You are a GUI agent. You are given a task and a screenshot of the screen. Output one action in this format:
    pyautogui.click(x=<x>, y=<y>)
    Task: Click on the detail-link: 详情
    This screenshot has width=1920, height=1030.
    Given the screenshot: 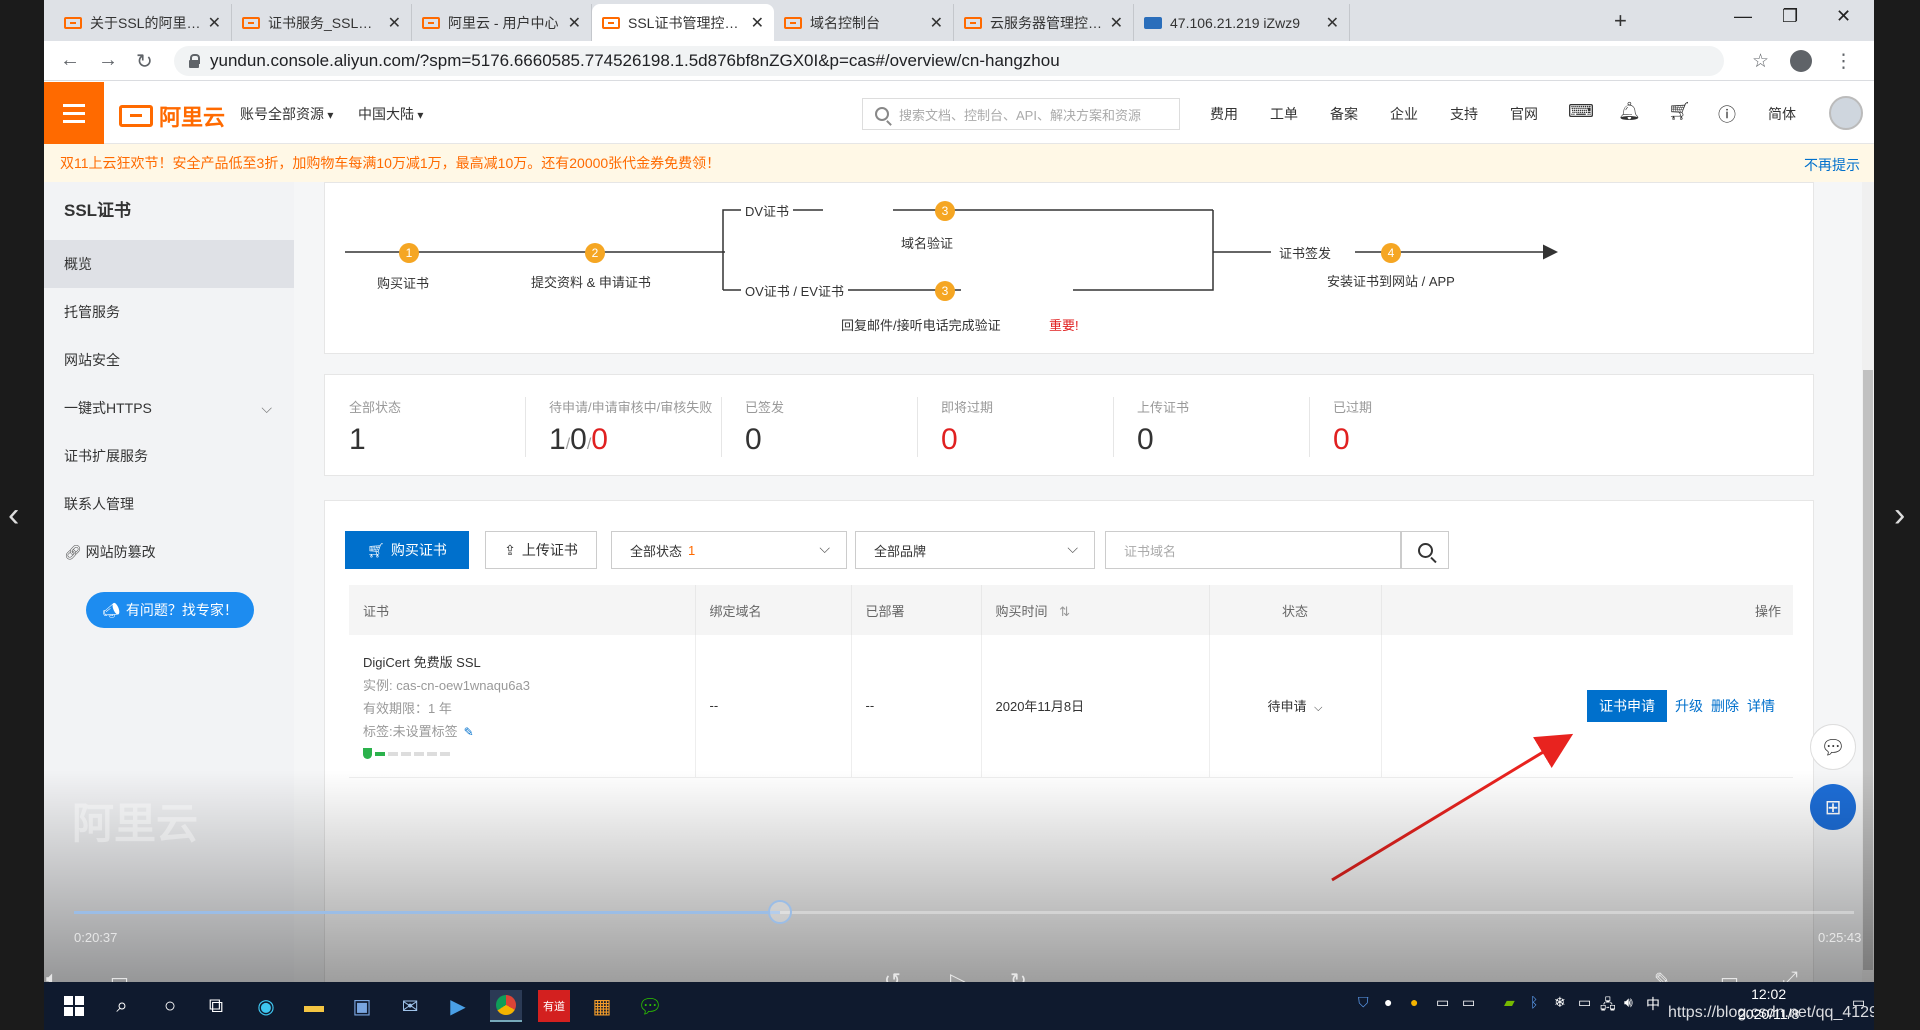 What is the action you would take?
    pyautogui.click(x=1761, y=706)
    